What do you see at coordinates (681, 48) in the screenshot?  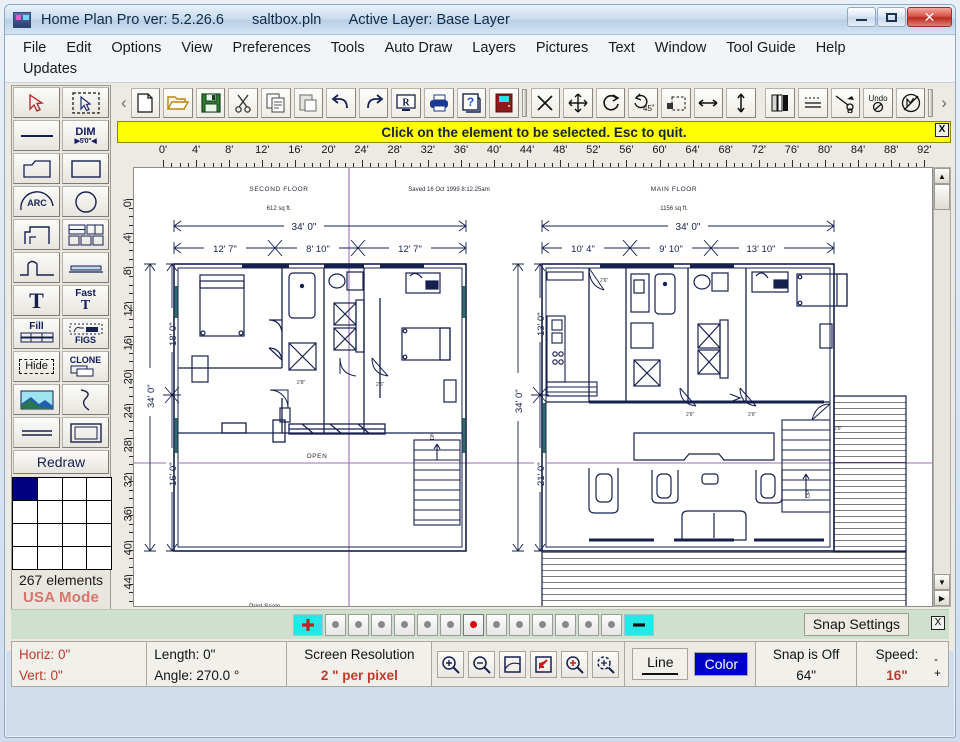 I see `menu-item-window: Window` at bounding box center [681, 48].